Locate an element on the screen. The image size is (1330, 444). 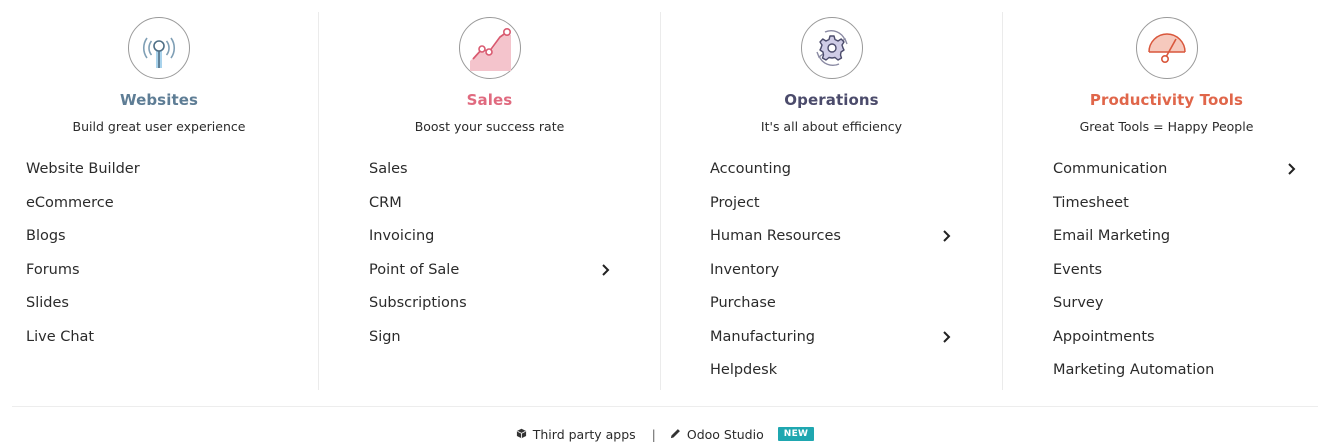
footer-divider is located at coordinates (665, 406).